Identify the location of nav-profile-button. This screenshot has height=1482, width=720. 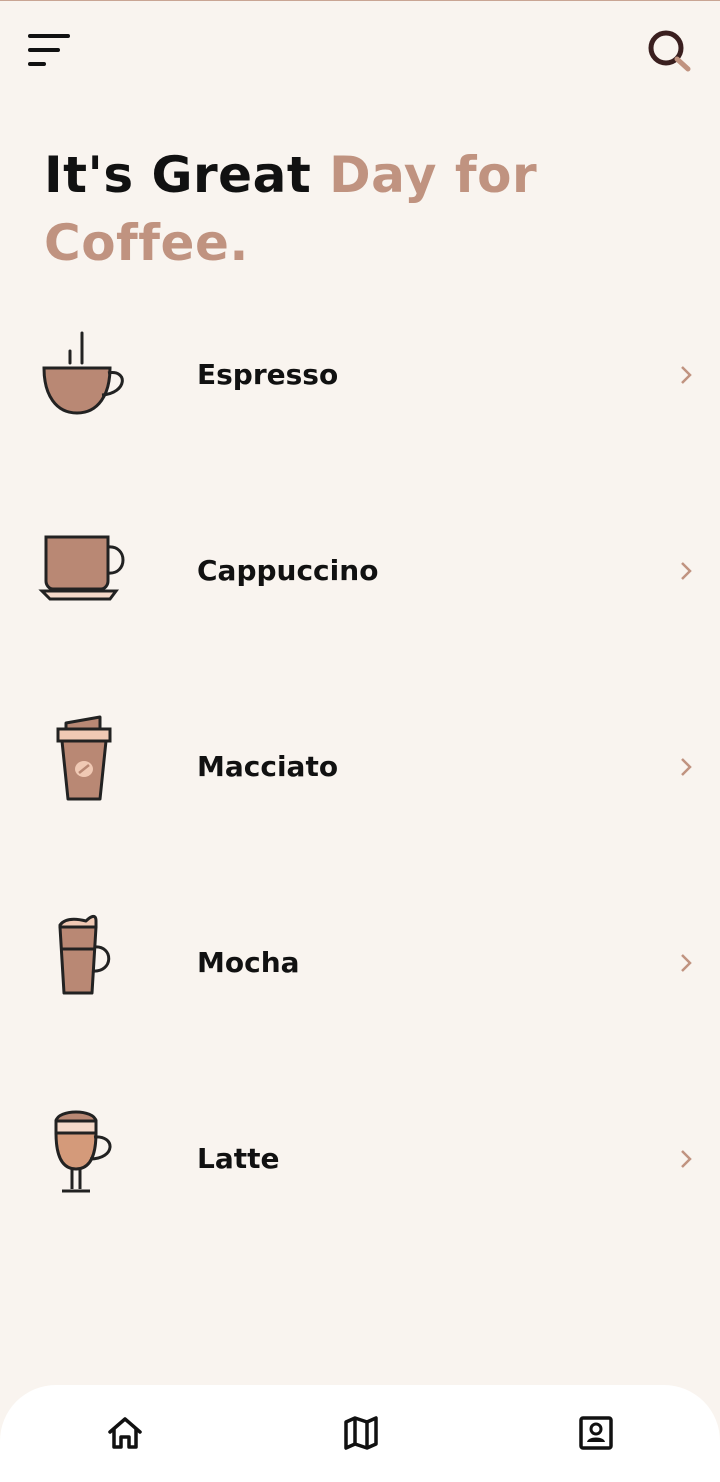
(596, 1433).